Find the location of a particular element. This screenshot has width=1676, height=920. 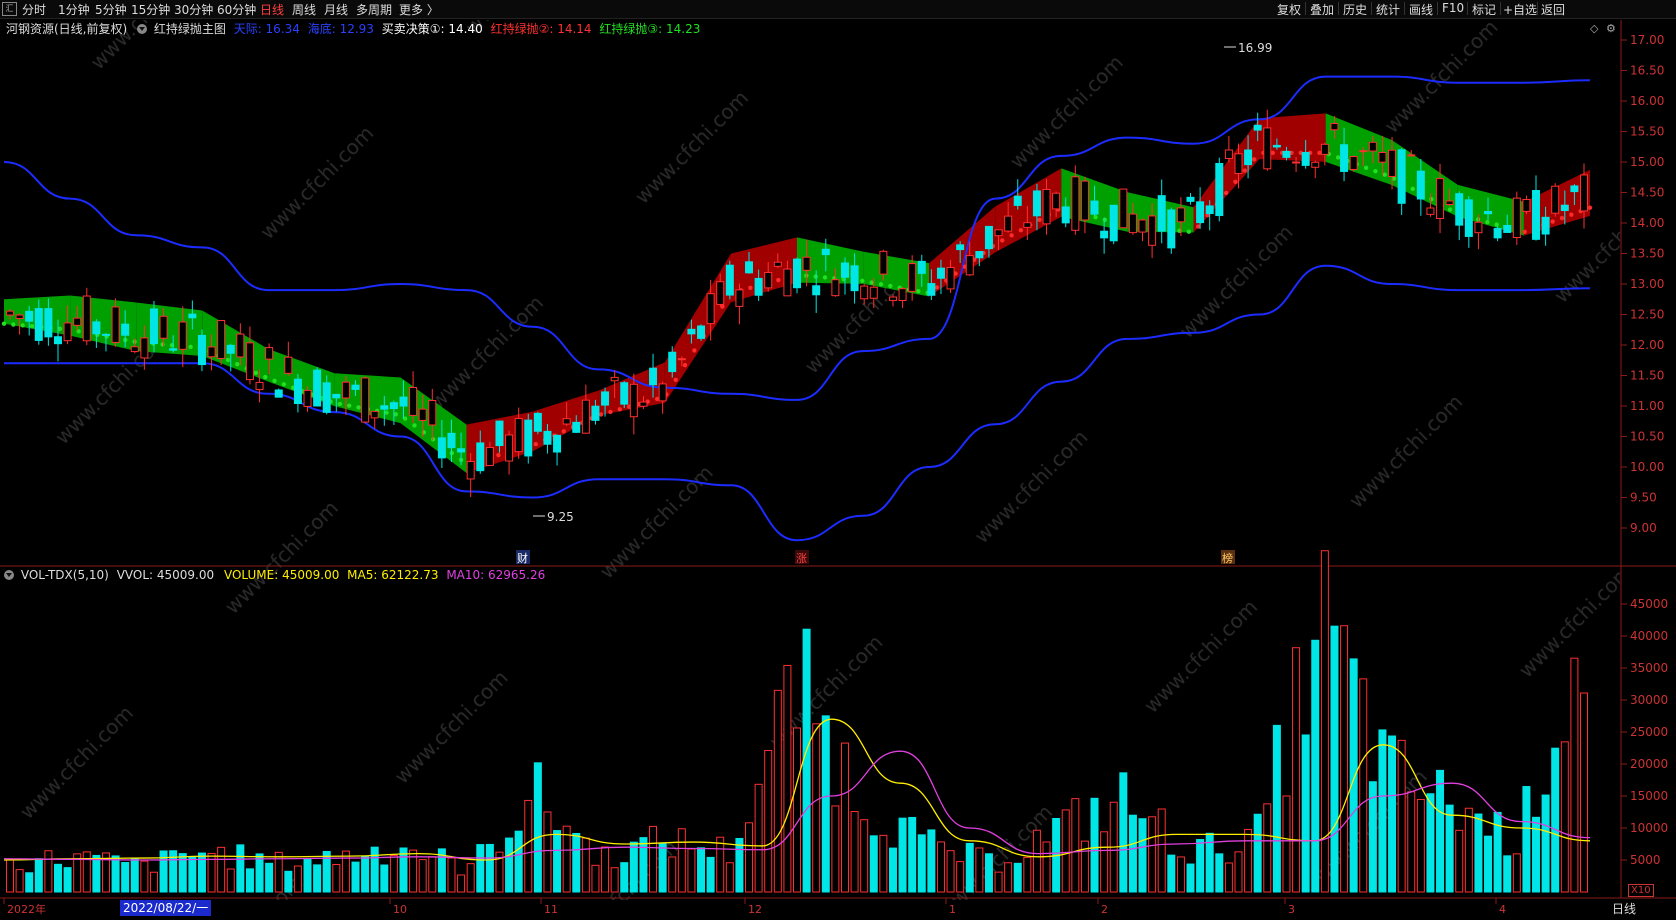

event-marker-bang-label: 榜 is located at coordinates (1227, 558).